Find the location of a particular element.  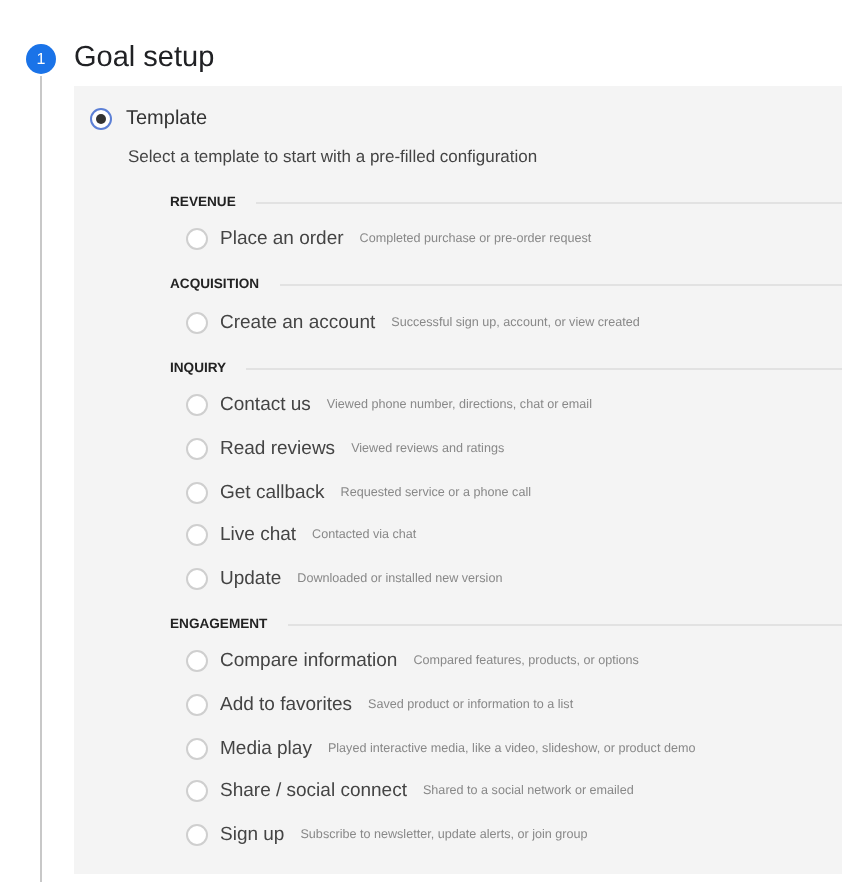

option-label: Read reviews is located at coordinates (278, 449).